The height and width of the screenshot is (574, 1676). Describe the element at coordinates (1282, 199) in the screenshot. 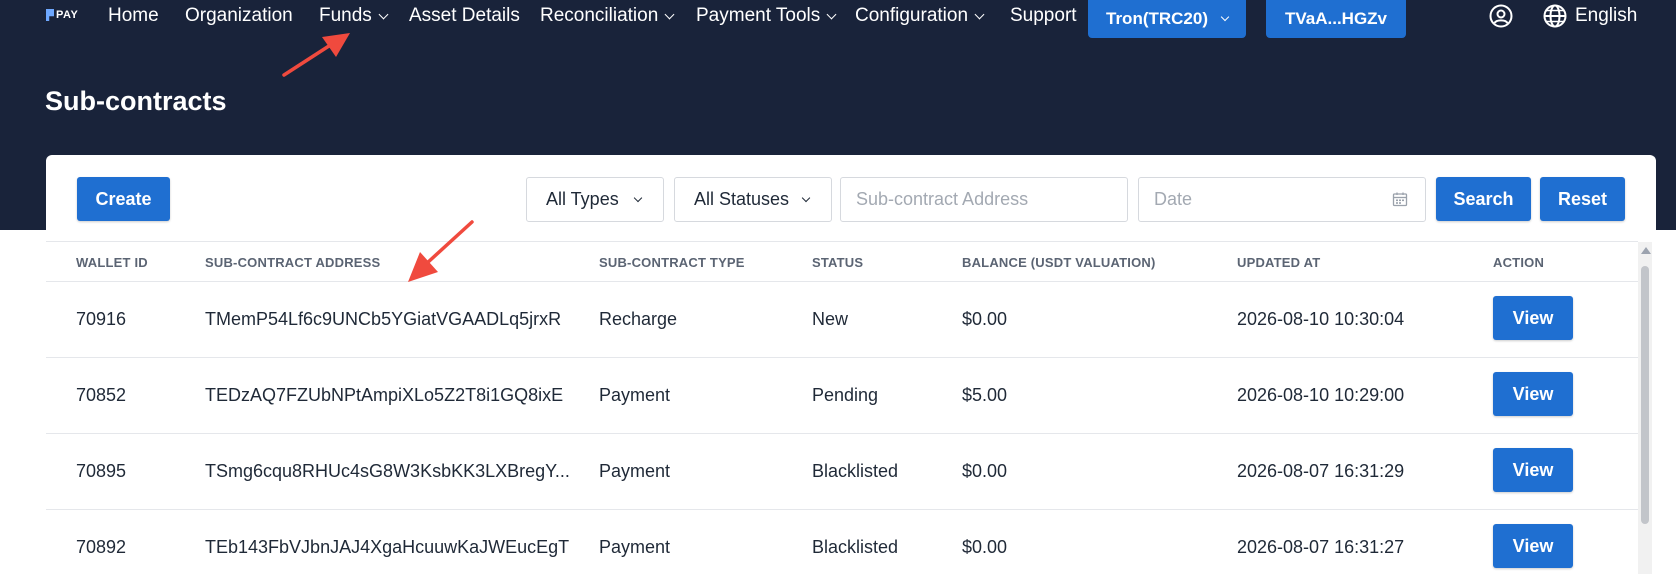

I see `date-input` at that location.